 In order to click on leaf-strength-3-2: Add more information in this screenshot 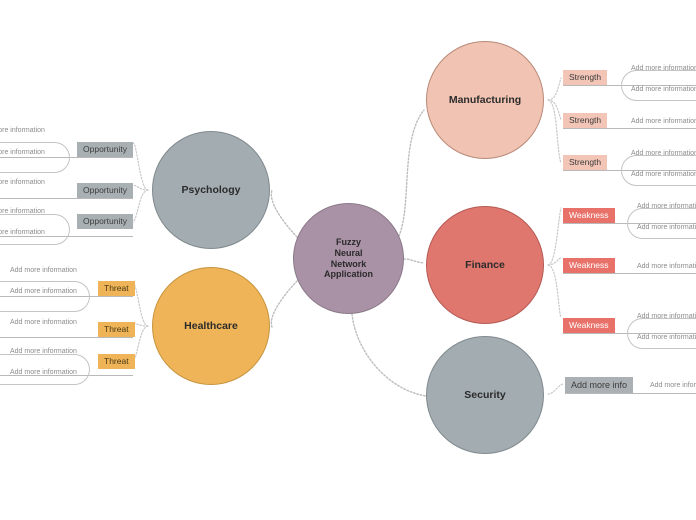, I will do `click(663, 174)`.